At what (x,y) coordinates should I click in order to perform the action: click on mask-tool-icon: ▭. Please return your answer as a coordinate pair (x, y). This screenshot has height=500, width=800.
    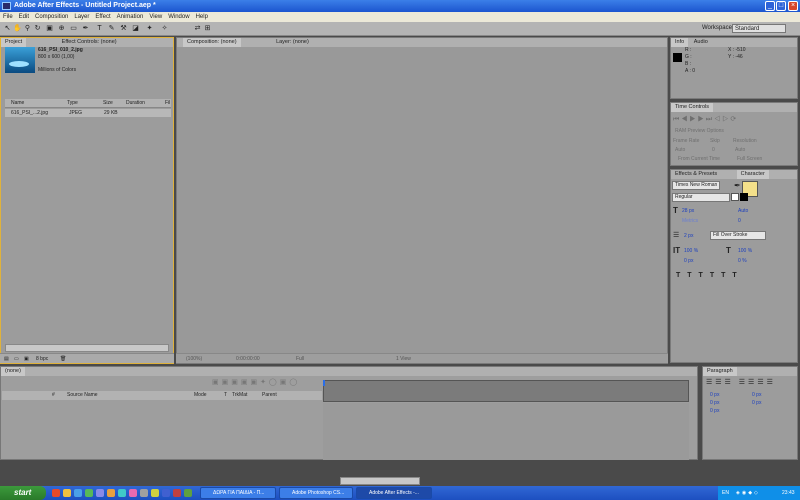
    Looking at the image, I should click on (73, 28).